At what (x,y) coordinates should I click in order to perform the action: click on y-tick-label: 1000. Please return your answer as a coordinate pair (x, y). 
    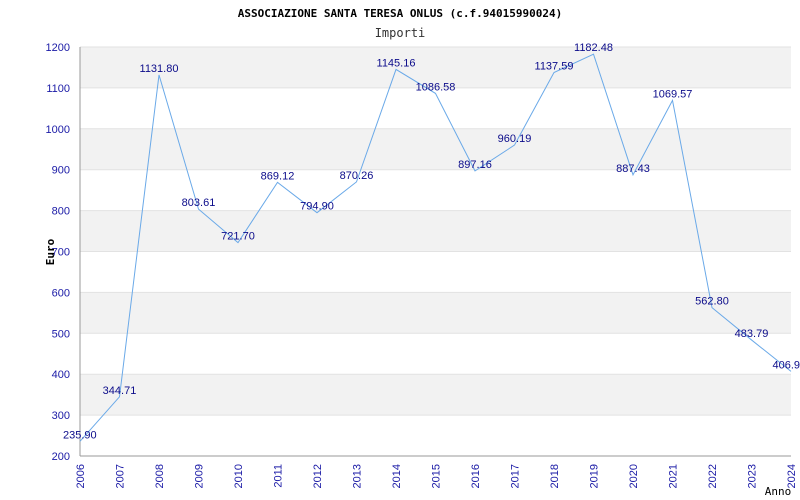
    Looking at the image, I should click on (58, 130).